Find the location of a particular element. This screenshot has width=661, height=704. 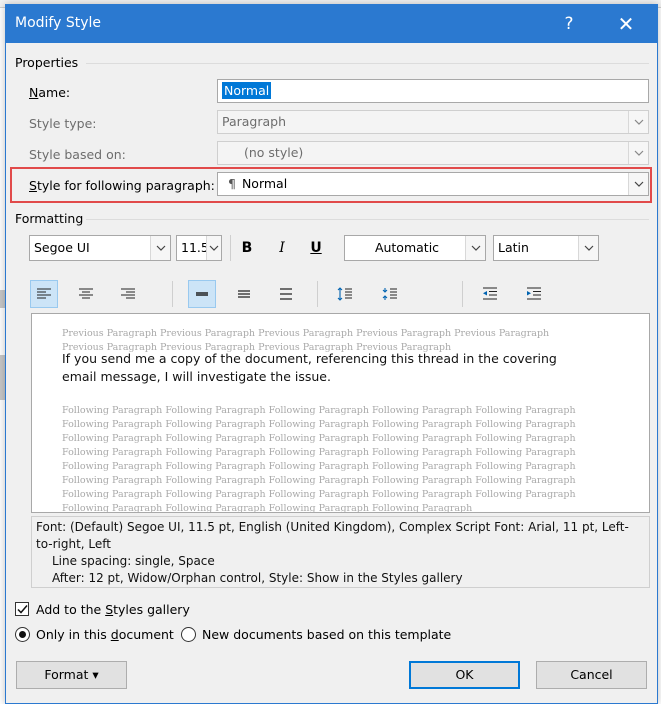

only-this-document-label: Only in this document is located at coordinates (105, 634).